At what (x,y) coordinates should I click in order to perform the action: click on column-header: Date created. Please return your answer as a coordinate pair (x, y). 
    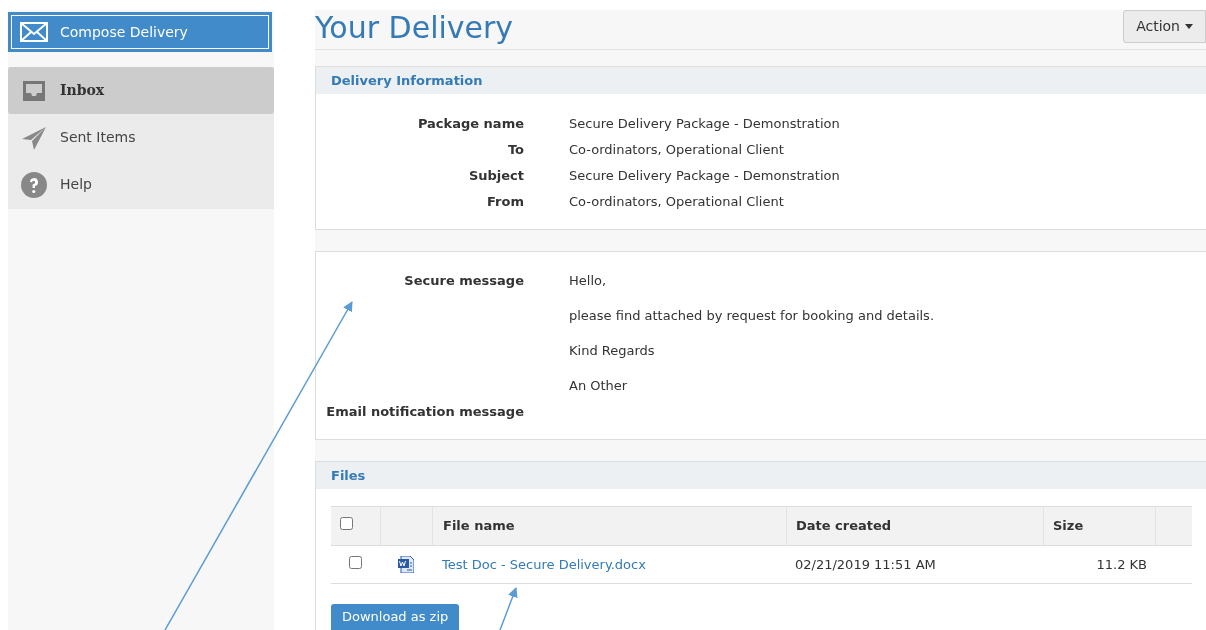
    Looking at the image, I should click on (844, 526).